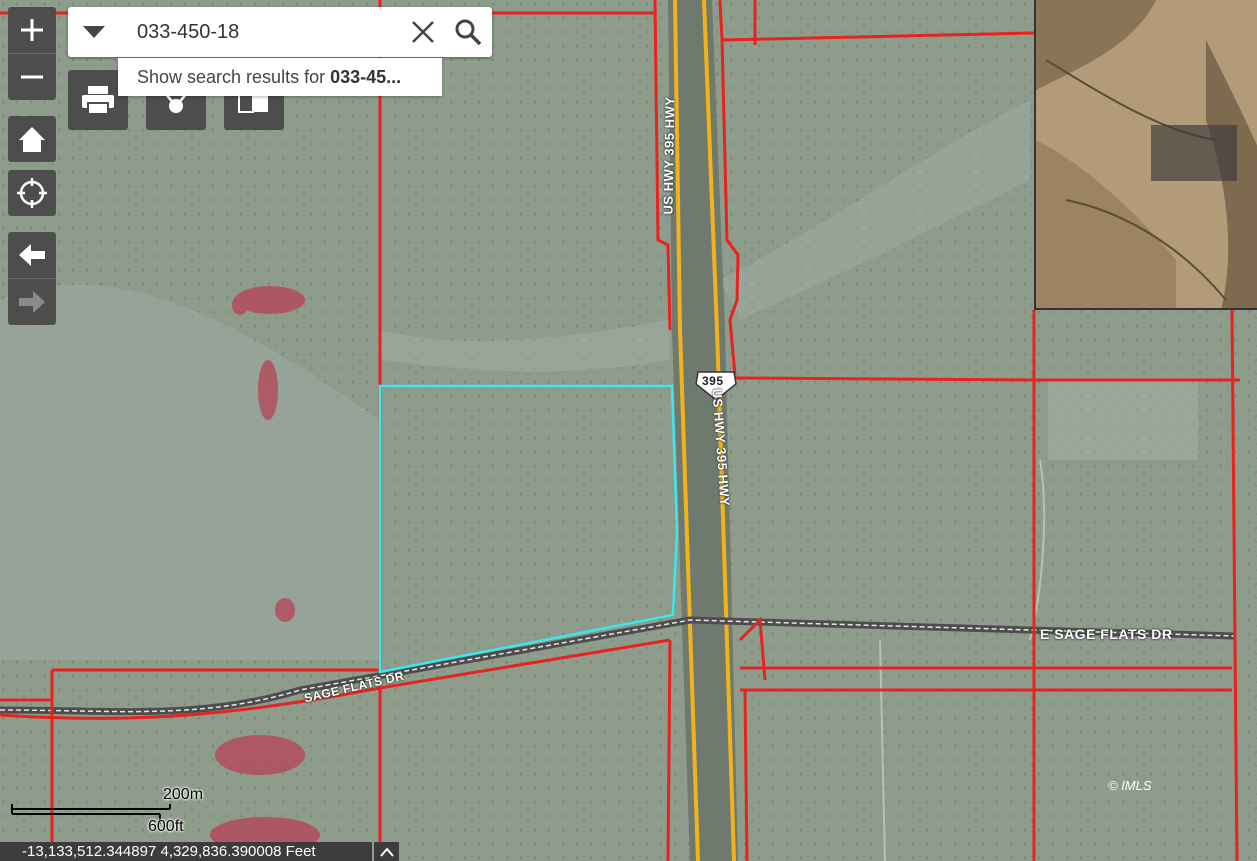  I want to click on highway-label-north: US HWY 395 HWY, so click(669, 155).